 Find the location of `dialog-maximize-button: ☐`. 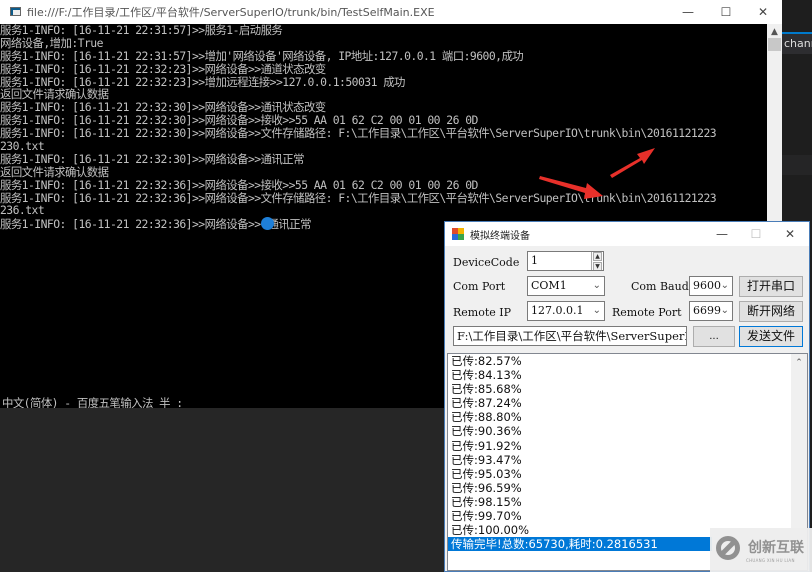

dialog-maximize-button: ☐ is located at coordinates (756, 234).